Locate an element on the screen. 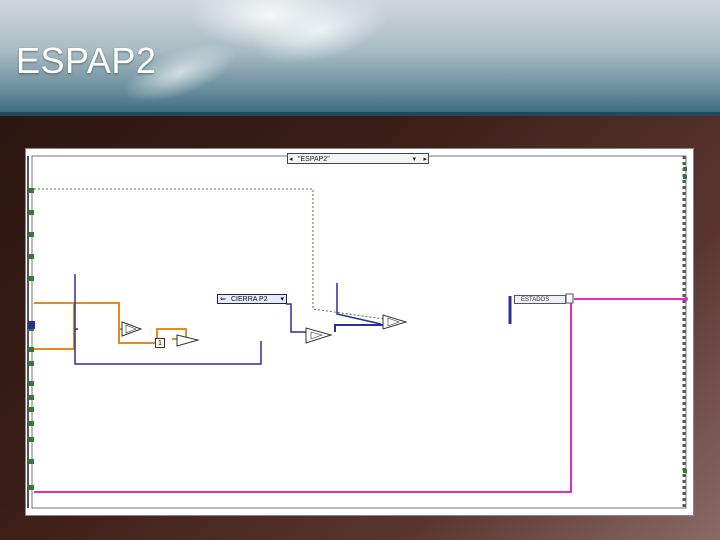 This screenshot has height=540, width=720. terminal-blue is located at coordinates (31, 325).